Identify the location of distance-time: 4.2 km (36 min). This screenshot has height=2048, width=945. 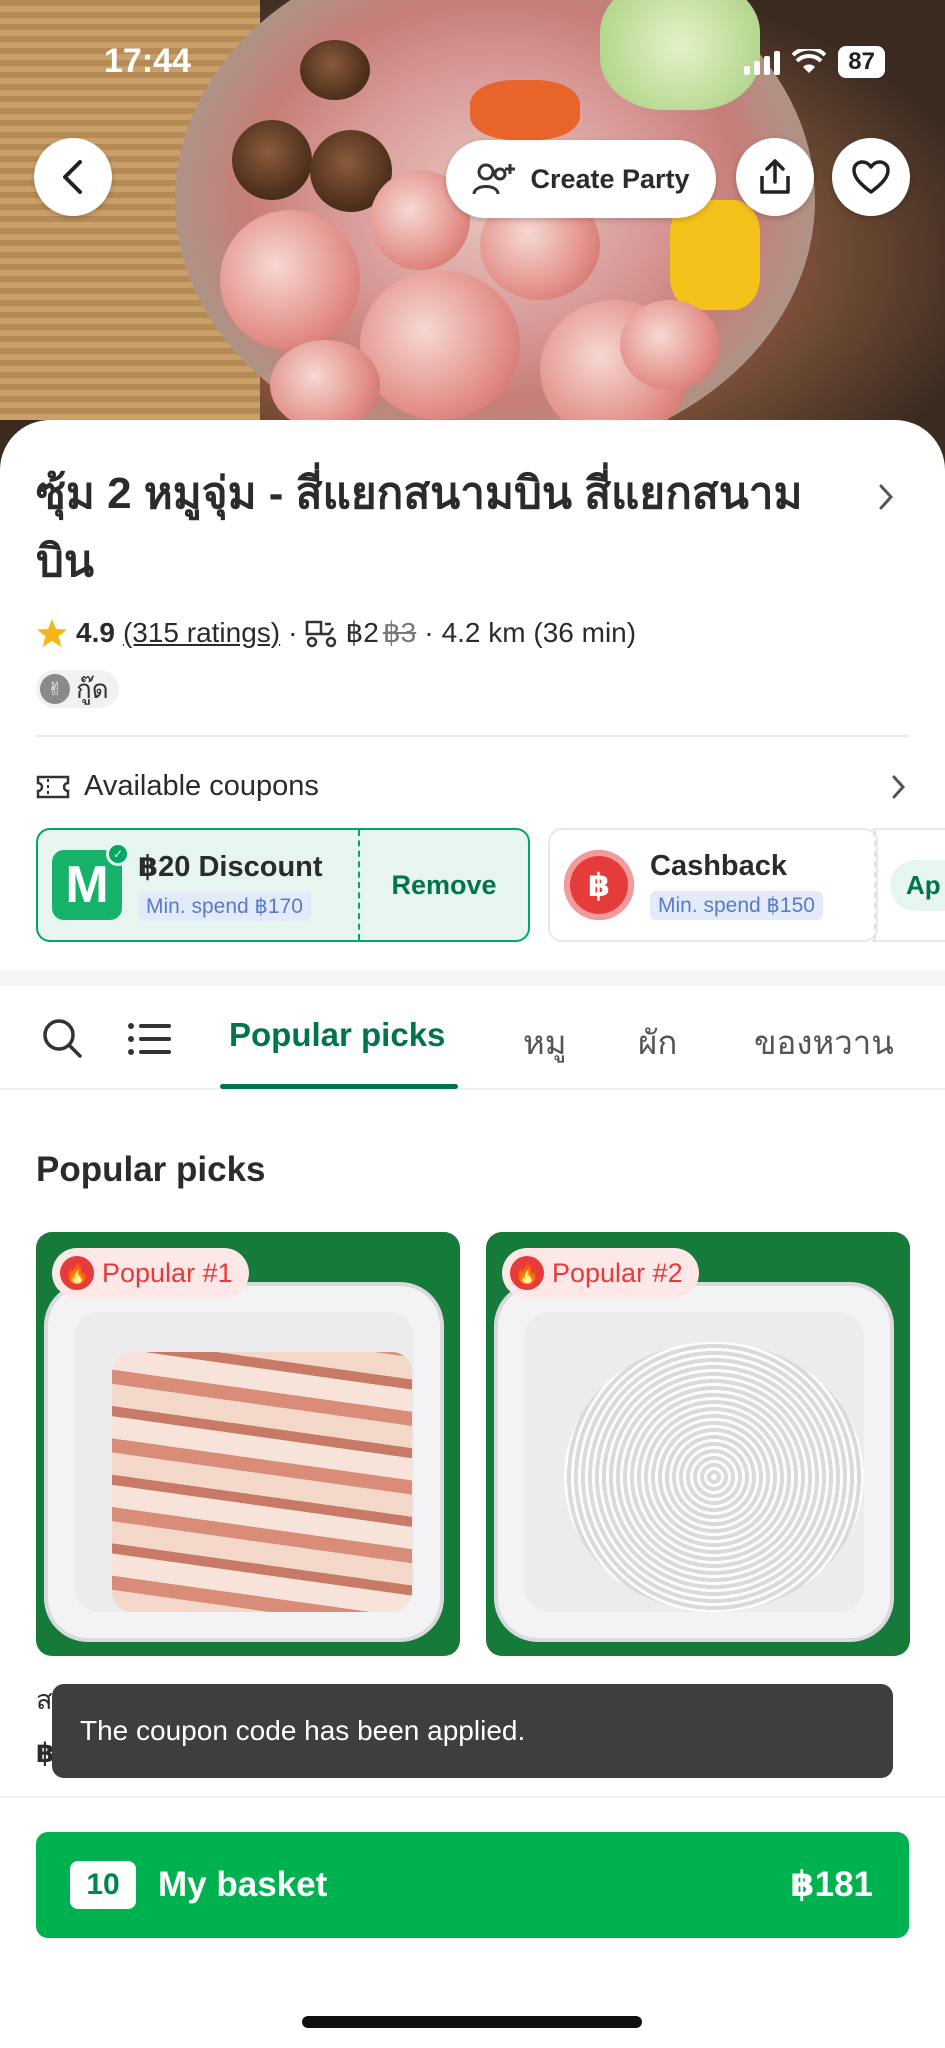
(539, 632).